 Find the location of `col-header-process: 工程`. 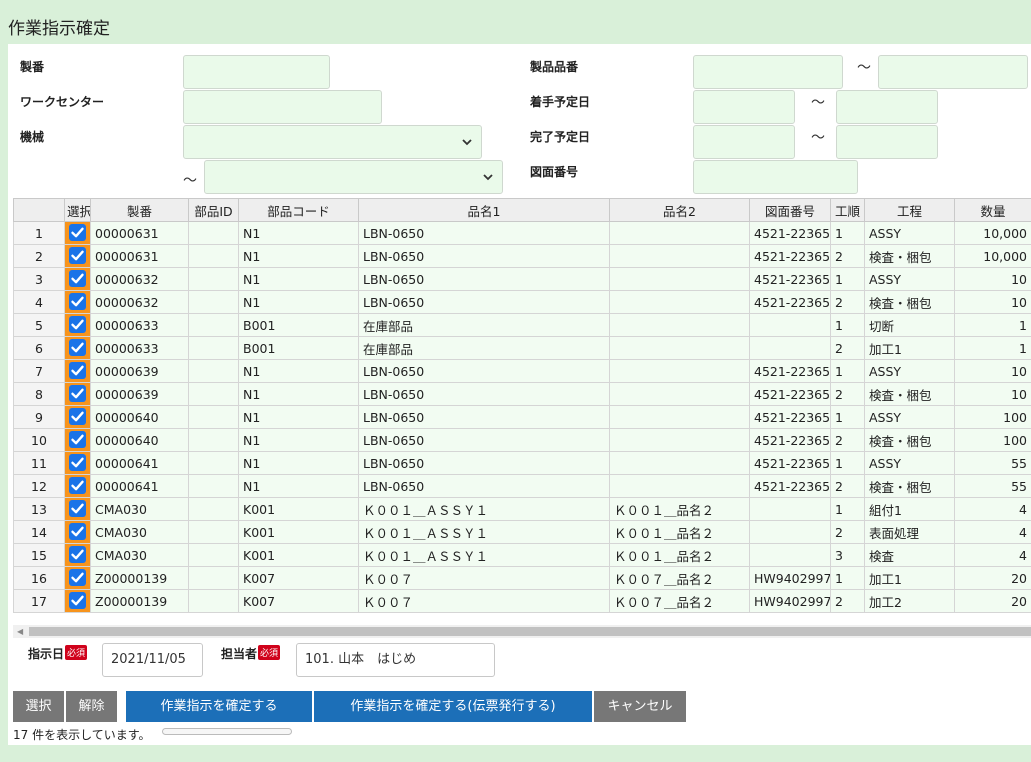

col-header-process: 工程 is located at coordinates (909, 210).